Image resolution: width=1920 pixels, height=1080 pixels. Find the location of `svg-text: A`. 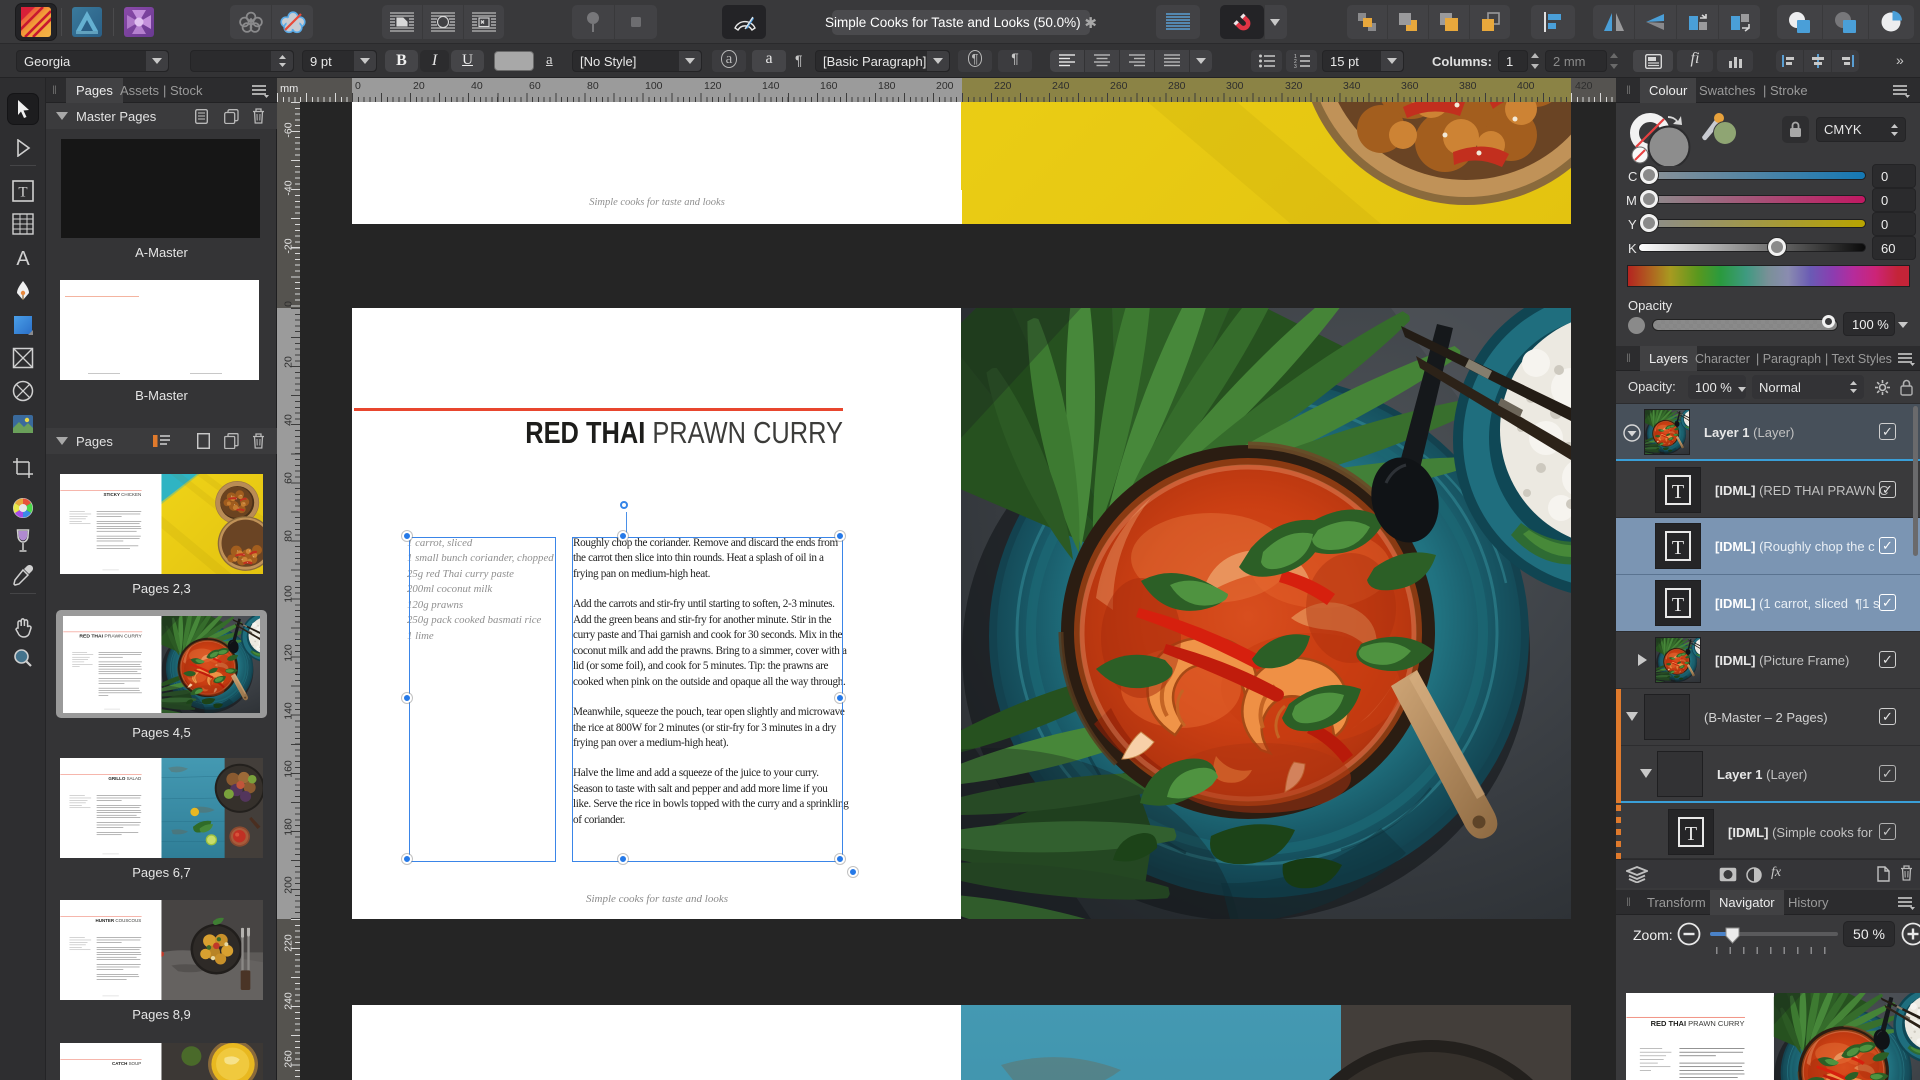

svg-text: A is located at coordinates (23, 258).